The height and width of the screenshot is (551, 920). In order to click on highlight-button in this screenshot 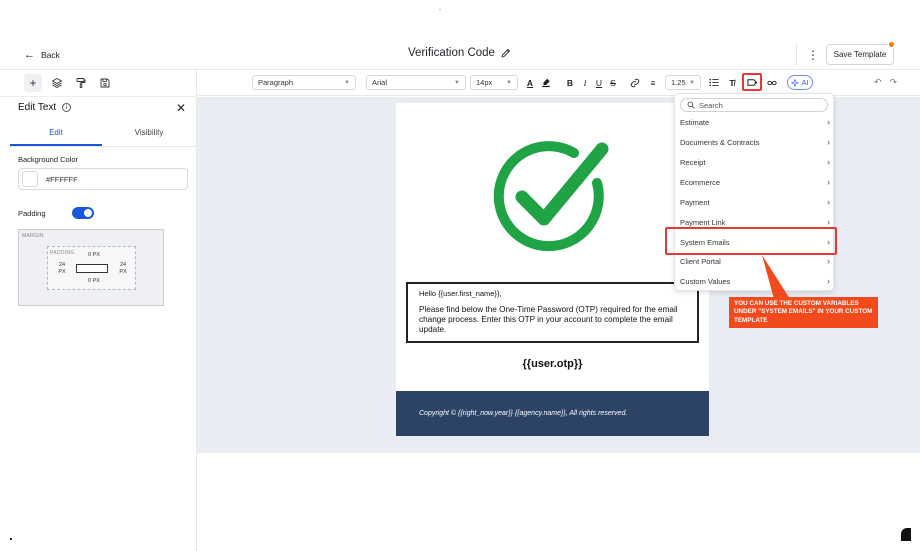, I will do `click(546, 82)`.